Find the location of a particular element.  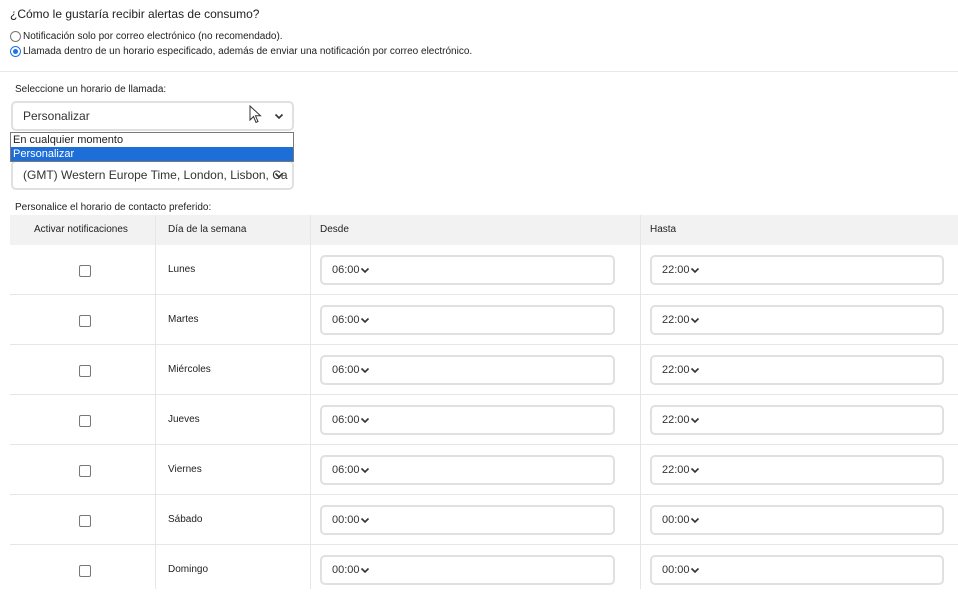

section-divider is located at coordinates (479, 71).